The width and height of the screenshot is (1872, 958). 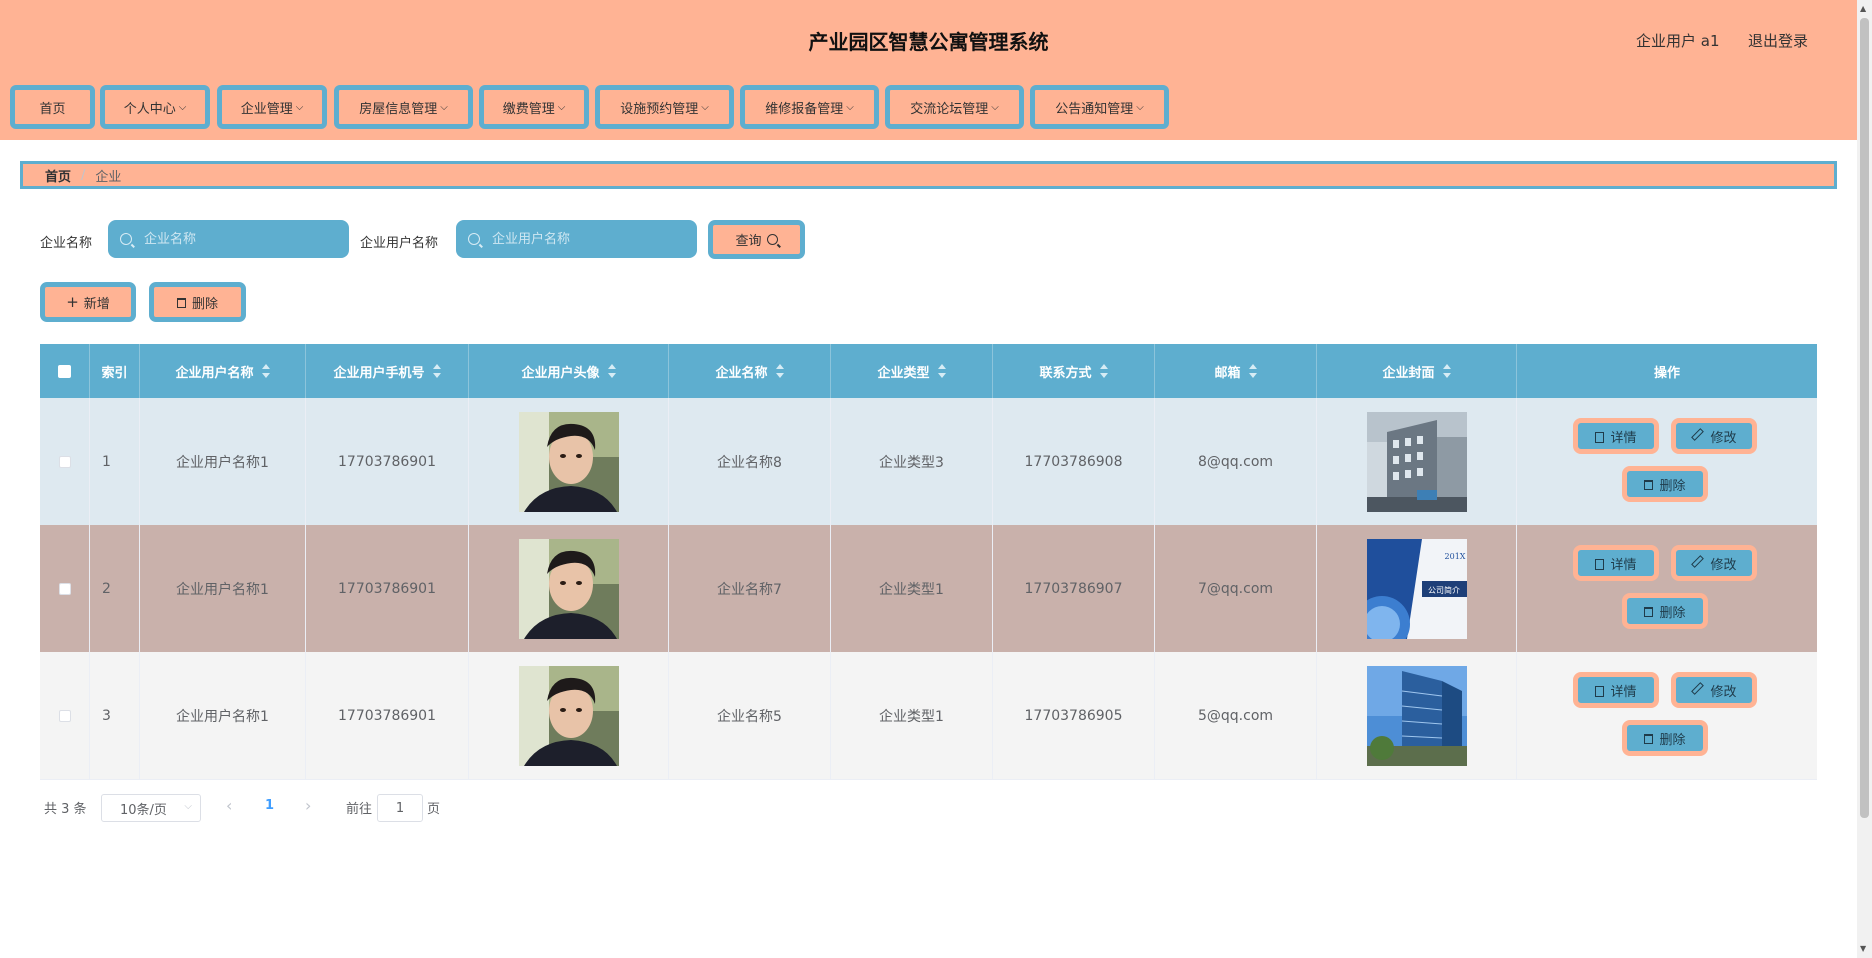 I want to click on header-contact: 联系方式, so click(x=1074, y=371).